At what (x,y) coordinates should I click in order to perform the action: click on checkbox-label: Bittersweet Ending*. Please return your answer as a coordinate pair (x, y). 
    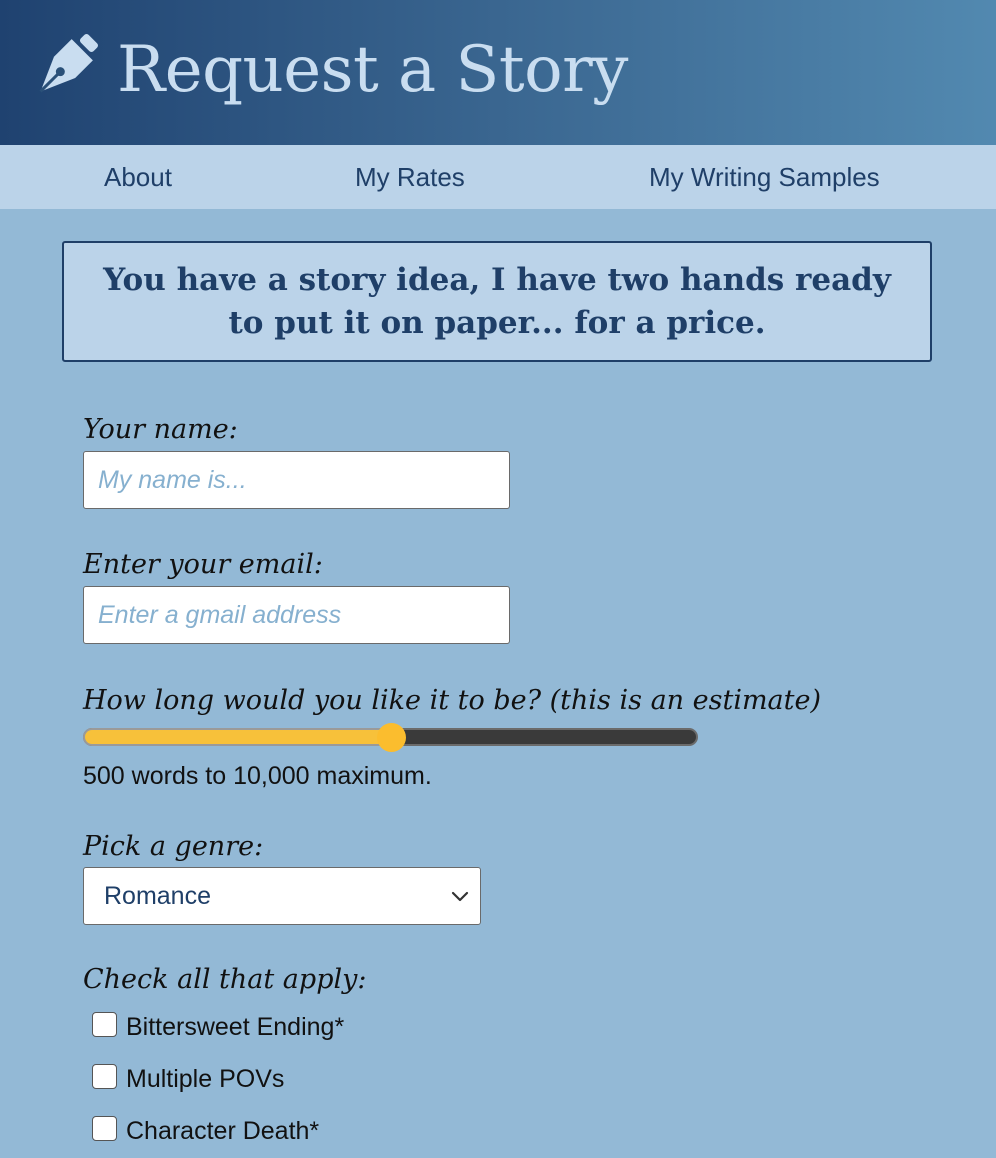
    Looking at the image, I should click on (235, 1027).